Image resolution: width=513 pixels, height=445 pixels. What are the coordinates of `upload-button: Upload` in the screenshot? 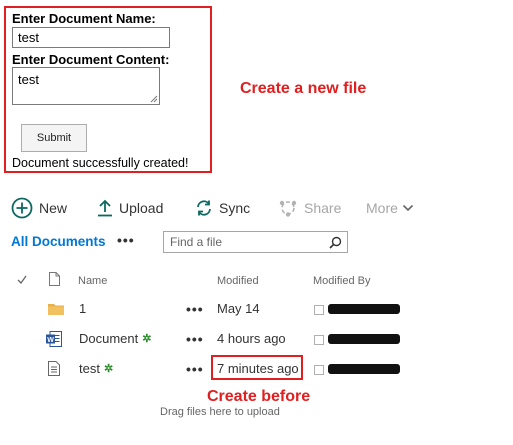 It's located at (130, 208).